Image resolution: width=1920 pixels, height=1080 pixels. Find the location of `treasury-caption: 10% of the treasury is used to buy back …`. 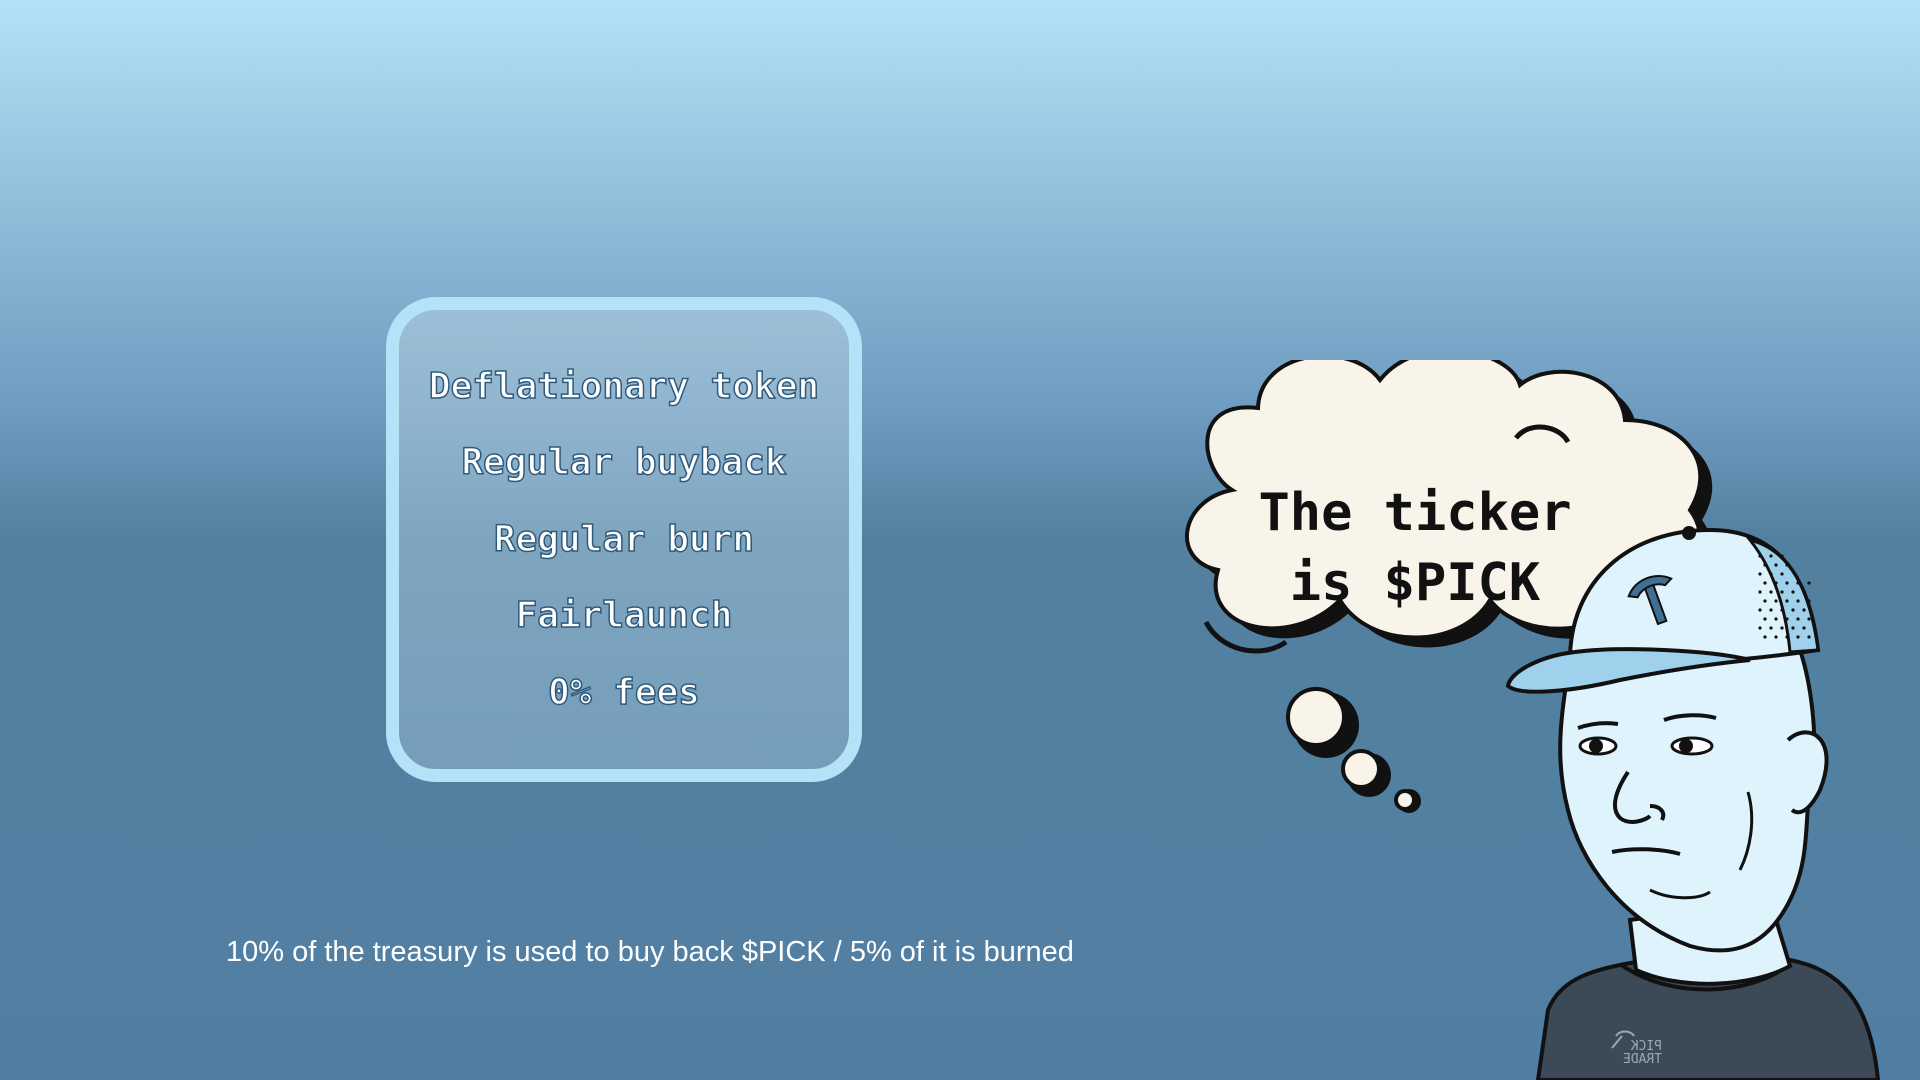

treasury-caption: 10% of the treasury is used to buy back … is located at coordinates (650, 952).